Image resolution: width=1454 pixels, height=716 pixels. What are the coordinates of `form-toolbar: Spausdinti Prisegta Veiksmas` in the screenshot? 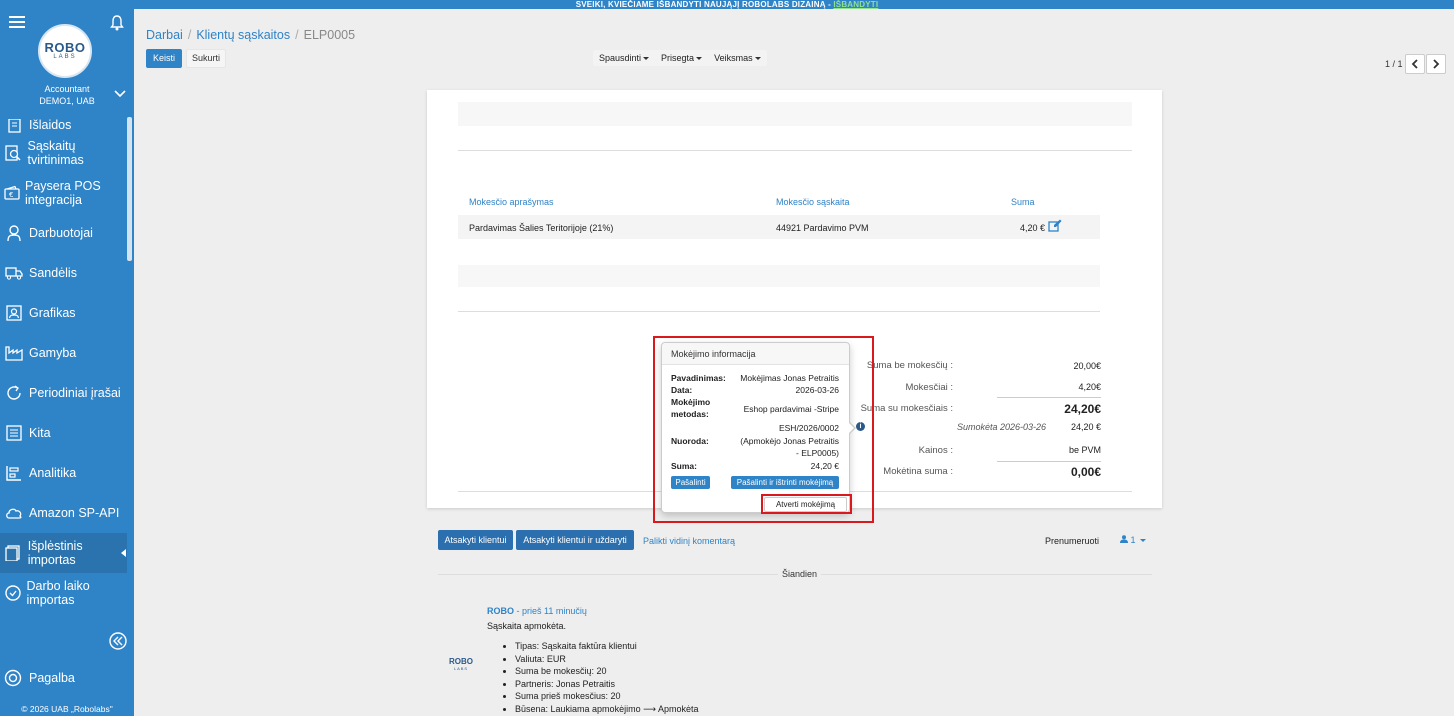 It's located at (680, 58).